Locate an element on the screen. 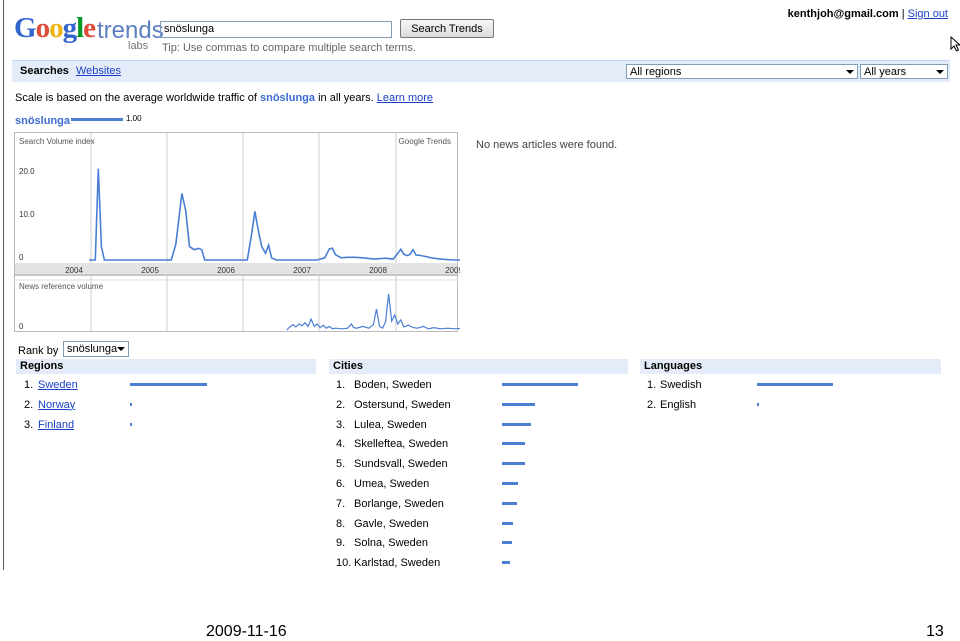 The width and height of the screenshot is (960, 641). cities-item-name: Boden, Sweden is located at coordinates (393, 385).